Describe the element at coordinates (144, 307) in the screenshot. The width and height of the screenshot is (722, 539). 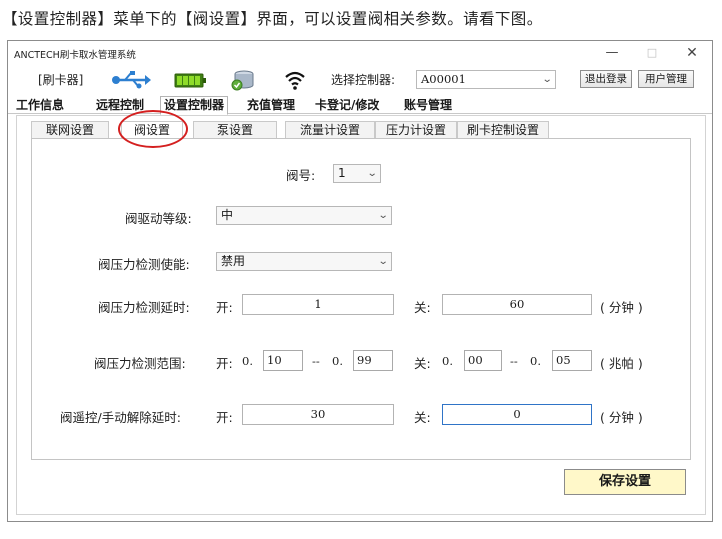
I see `pressure-delay-label: 阀压力检测延时:` at that location.